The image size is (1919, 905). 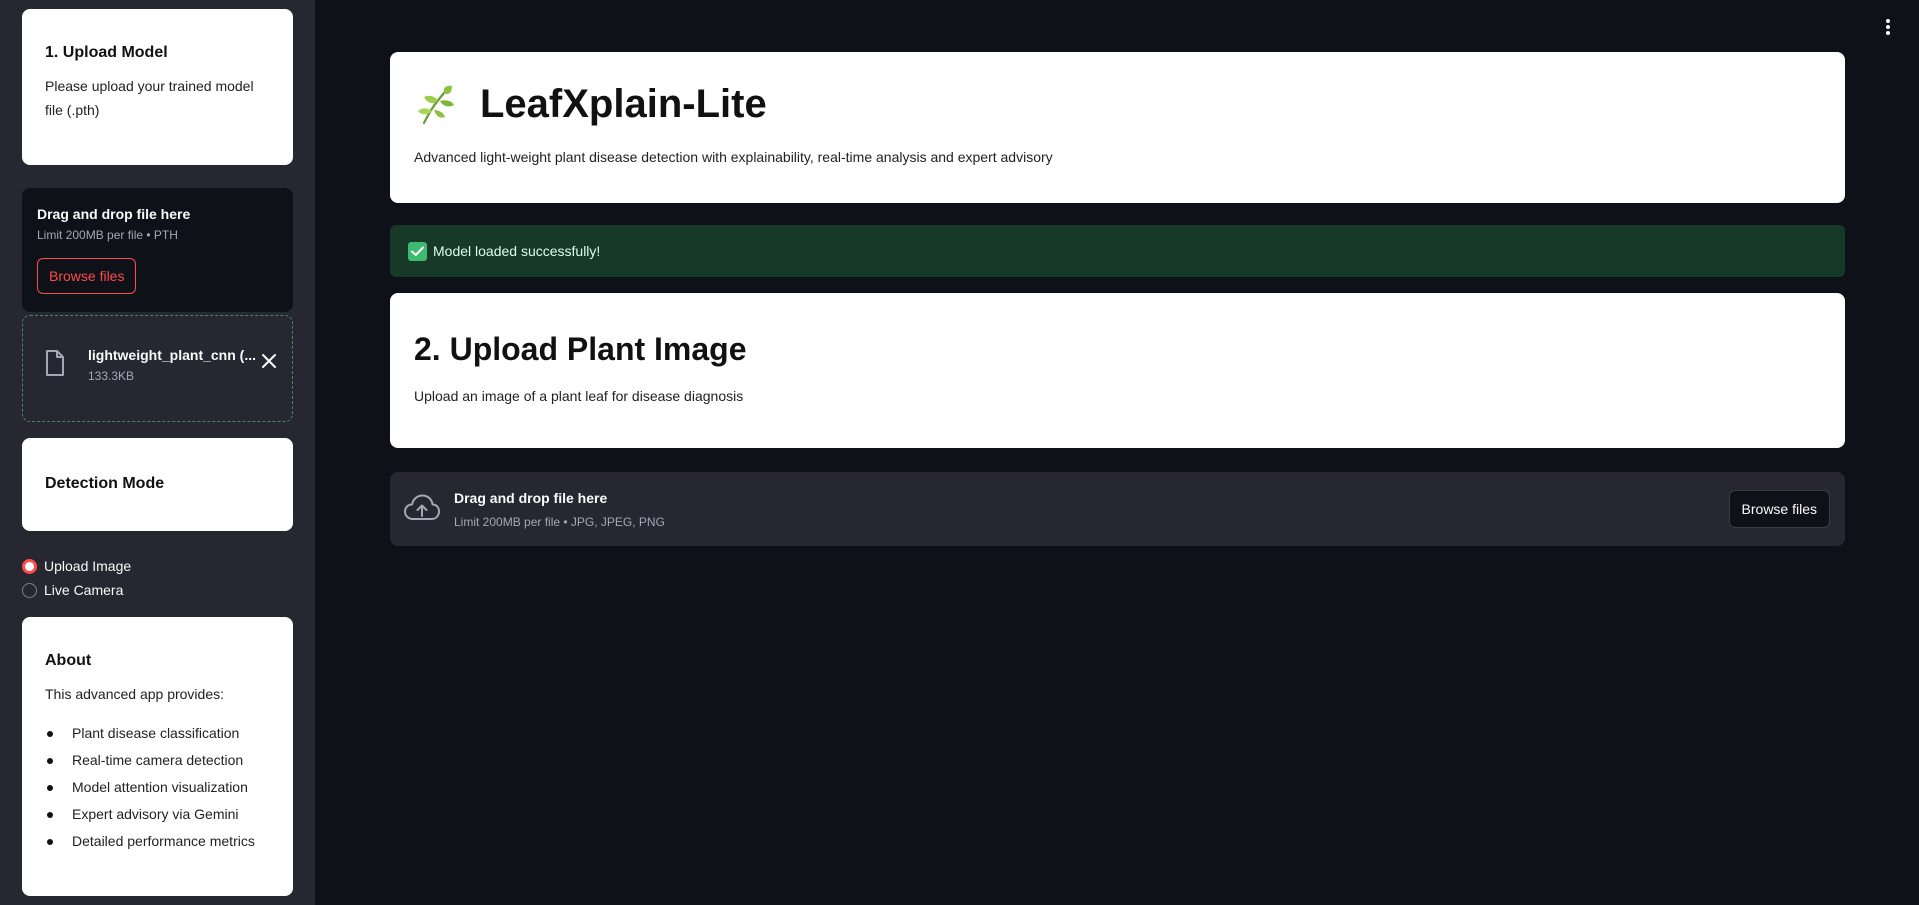 I want to click on section2-title: 2. Upload Plant Image, so click(x=580, y=349).